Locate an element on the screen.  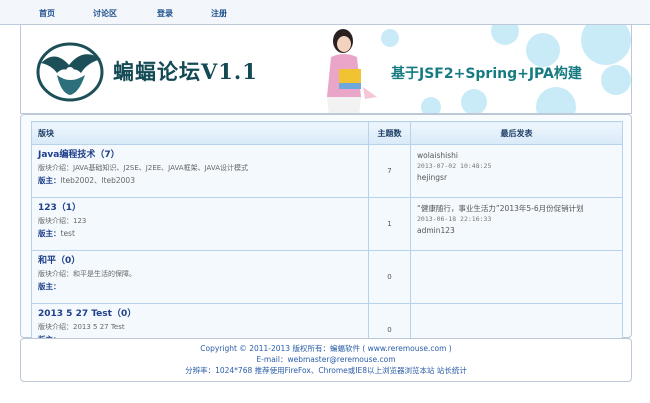
footer-email: E-mail：webmaster@reremouse.com is located at coordinates (326, 359).